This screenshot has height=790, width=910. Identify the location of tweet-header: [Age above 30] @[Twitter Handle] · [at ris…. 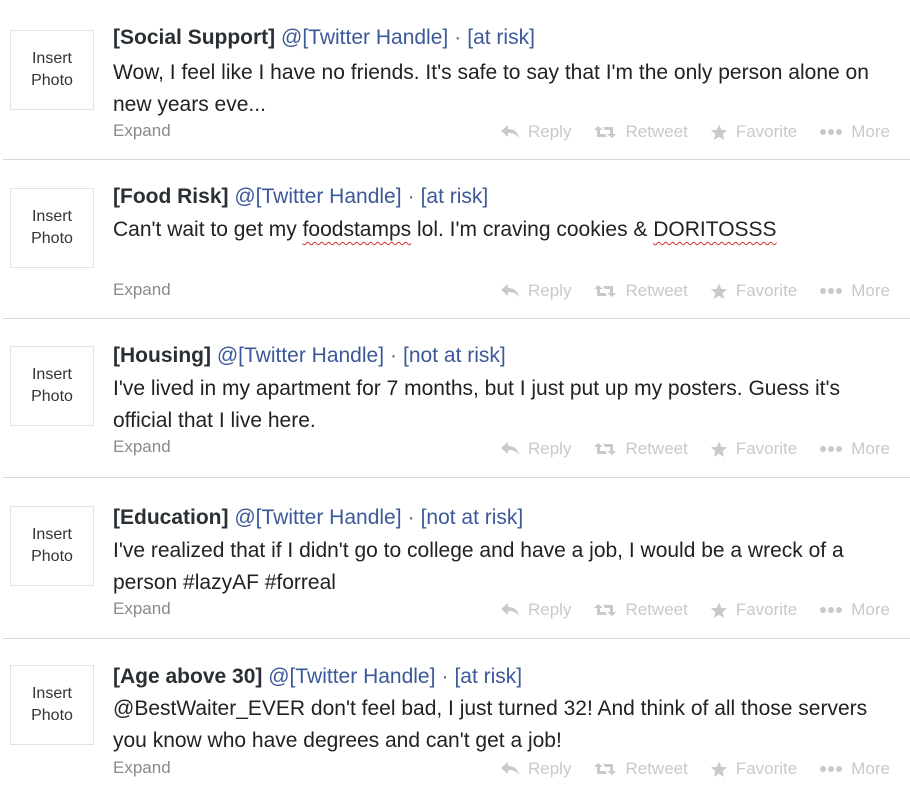
(317, 677).